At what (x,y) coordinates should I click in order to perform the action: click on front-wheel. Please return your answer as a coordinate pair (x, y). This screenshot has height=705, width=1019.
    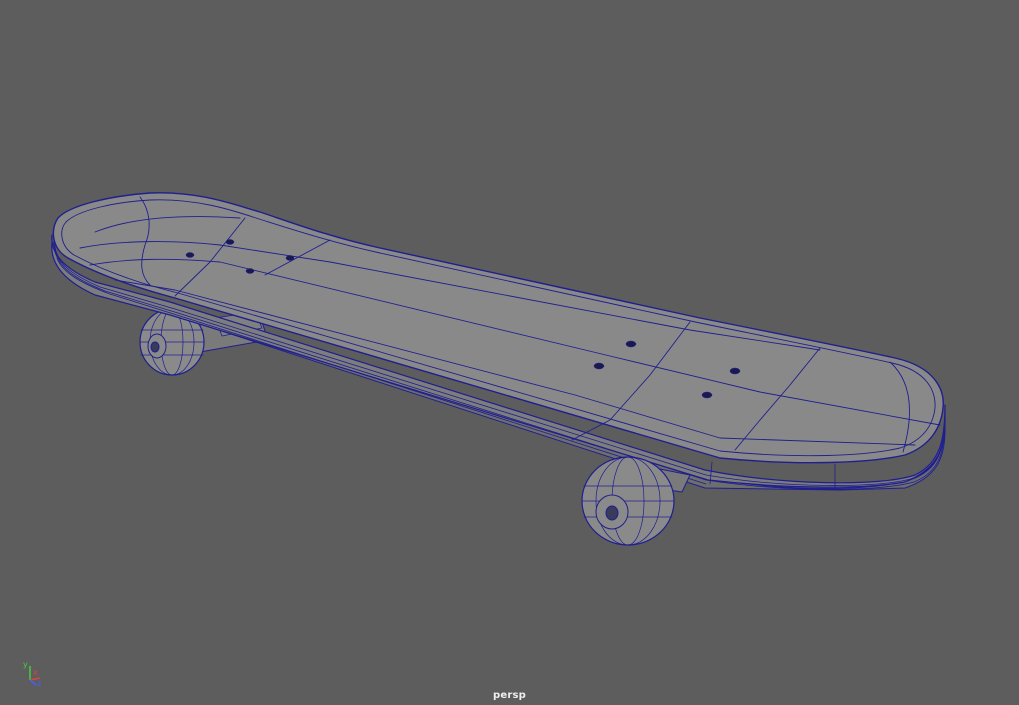
    Looking at the image, I should click on (628, 501).